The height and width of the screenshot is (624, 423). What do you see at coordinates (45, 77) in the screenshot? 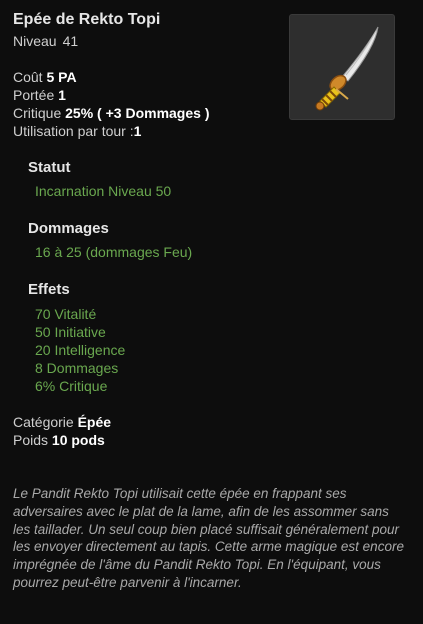
I see `stat-cost: Coût 5 PA` at bounding box center [45, 77].